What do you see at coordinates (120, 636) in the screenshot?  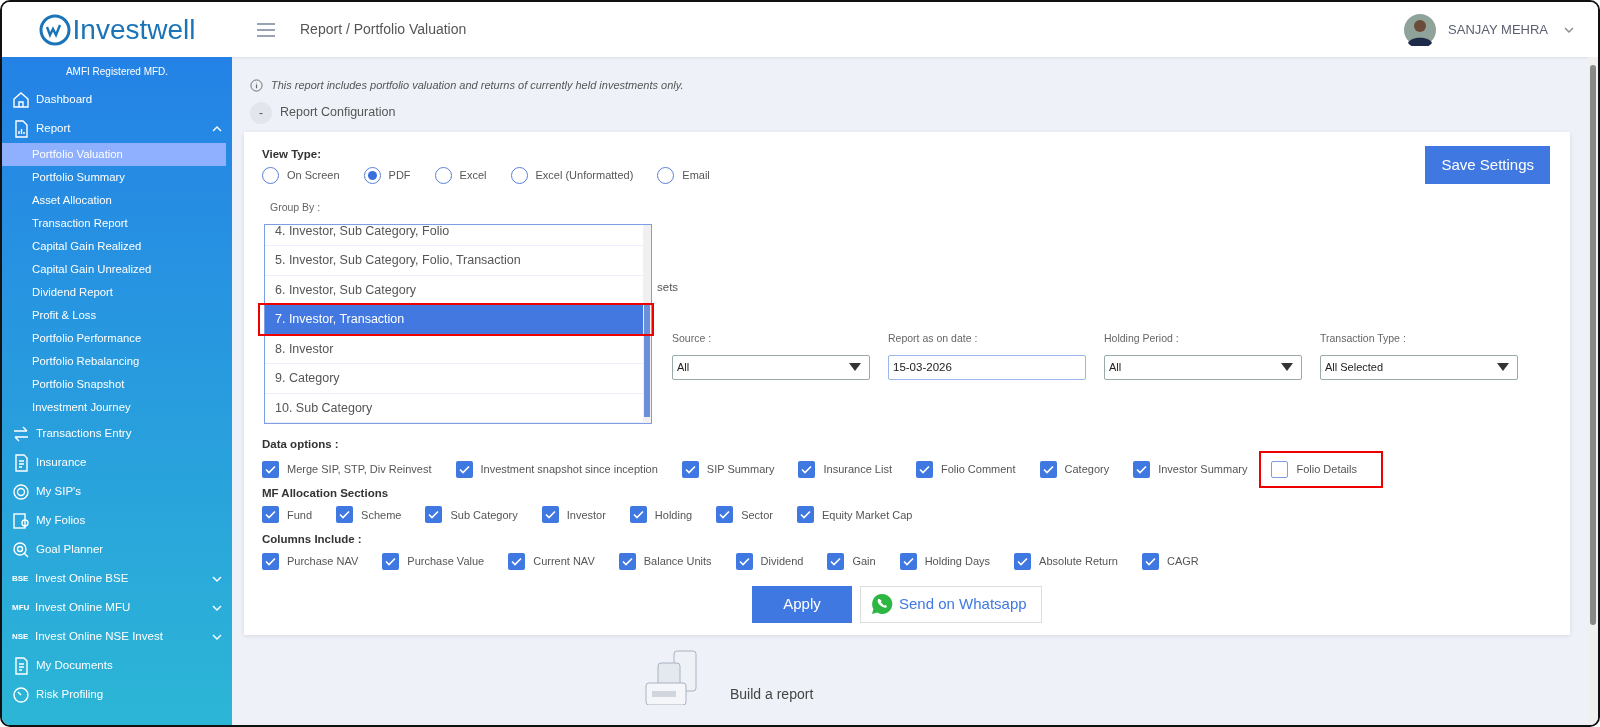 I see `sidebar-item: Invest Online NSE Invest` at bounding box center [120, 636].